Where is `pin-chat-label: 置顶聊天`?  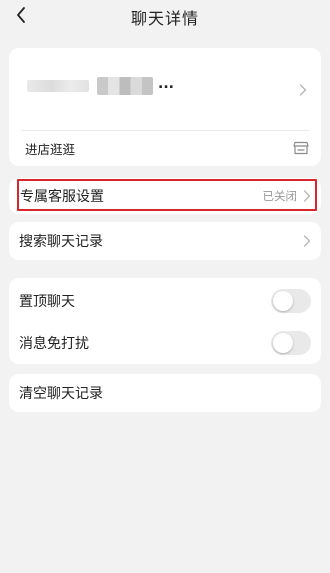 pin-chat-label: 置顶聊天 is located at coordinates (47, 302).